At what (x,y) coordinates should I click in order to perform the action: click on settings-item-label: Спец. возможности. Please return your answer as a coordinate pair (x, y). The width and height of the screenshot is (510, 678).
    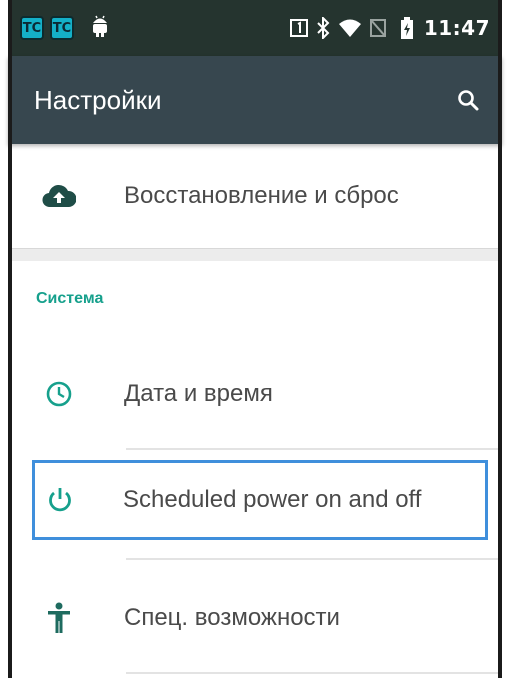
    Looking at the image, I should click on (232, 617).